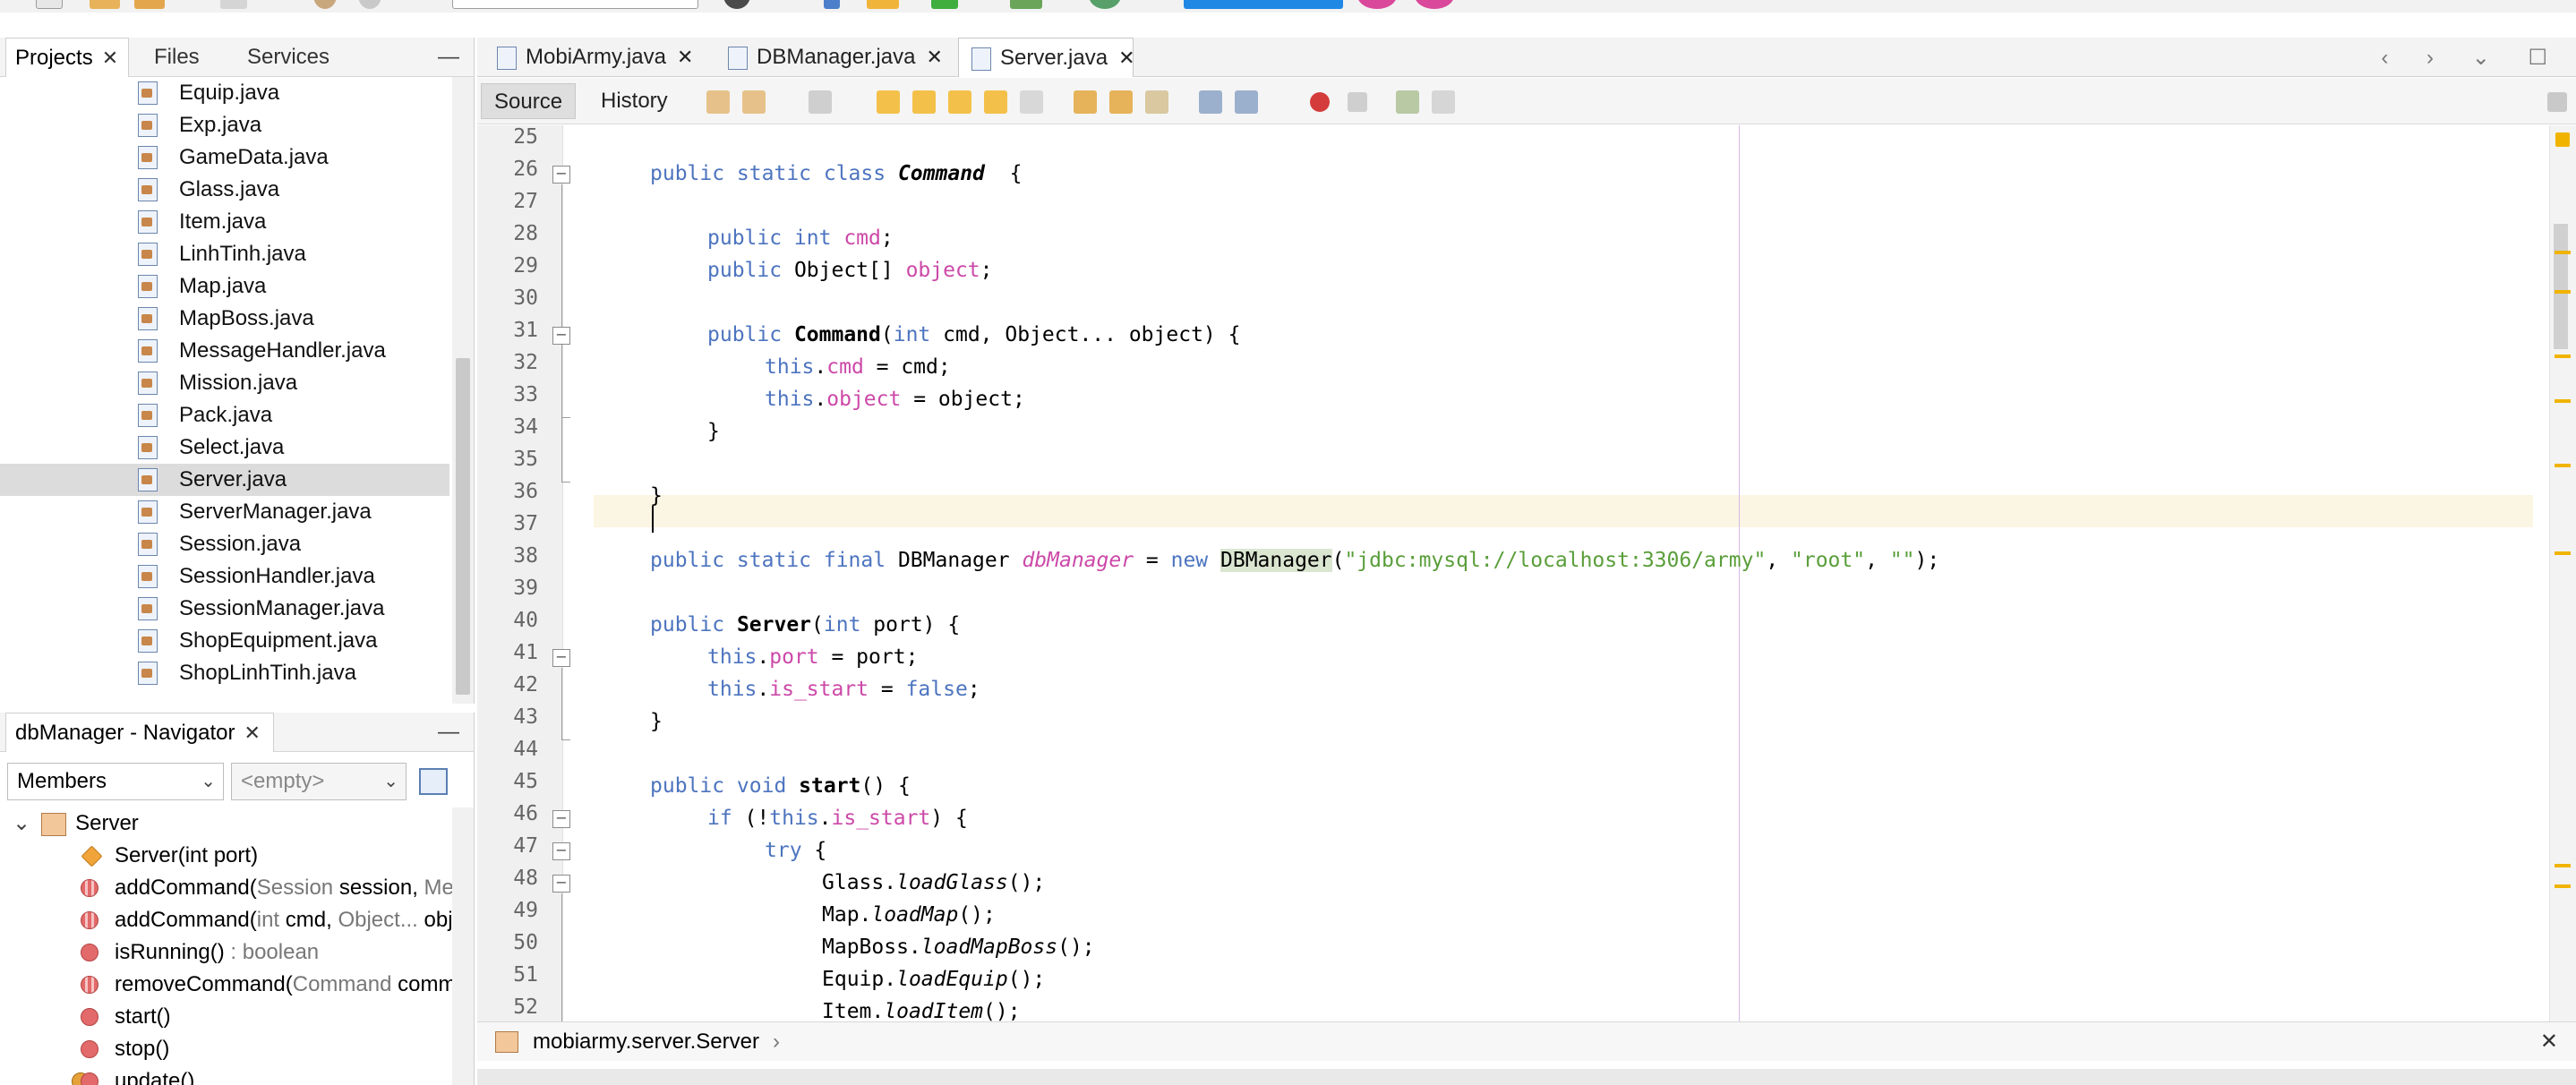  Describe the element at coordinates (224, 415) in the screenshot. I see `tree-item: Pack.java` at that location.